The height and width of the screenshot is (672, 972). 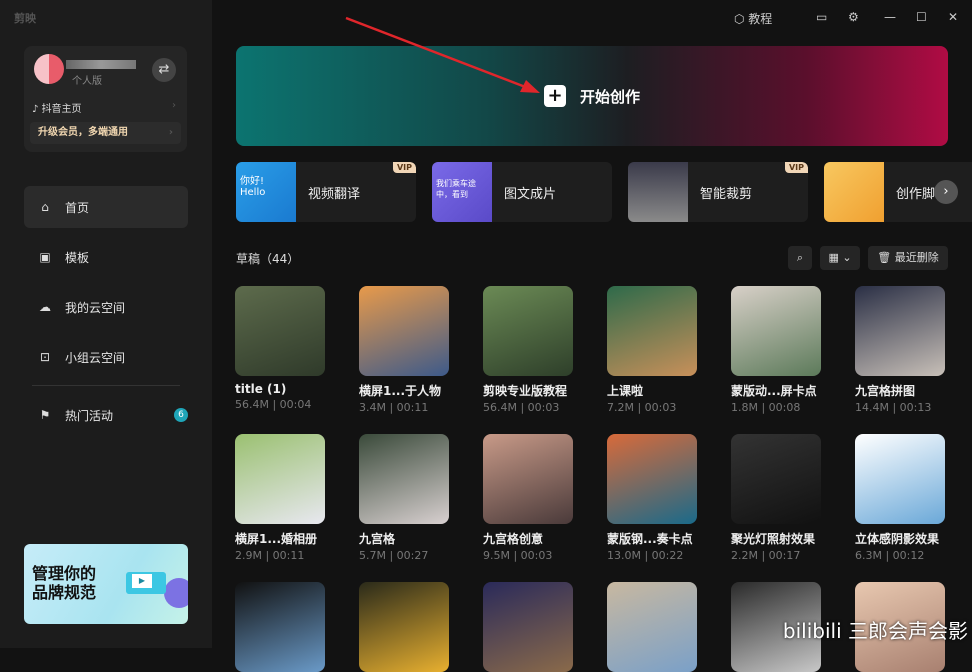 What do you see at coordinates (625, 391) in the screenshot?
I see `draft-name: 上课啦` at bounding box center [625, 391].